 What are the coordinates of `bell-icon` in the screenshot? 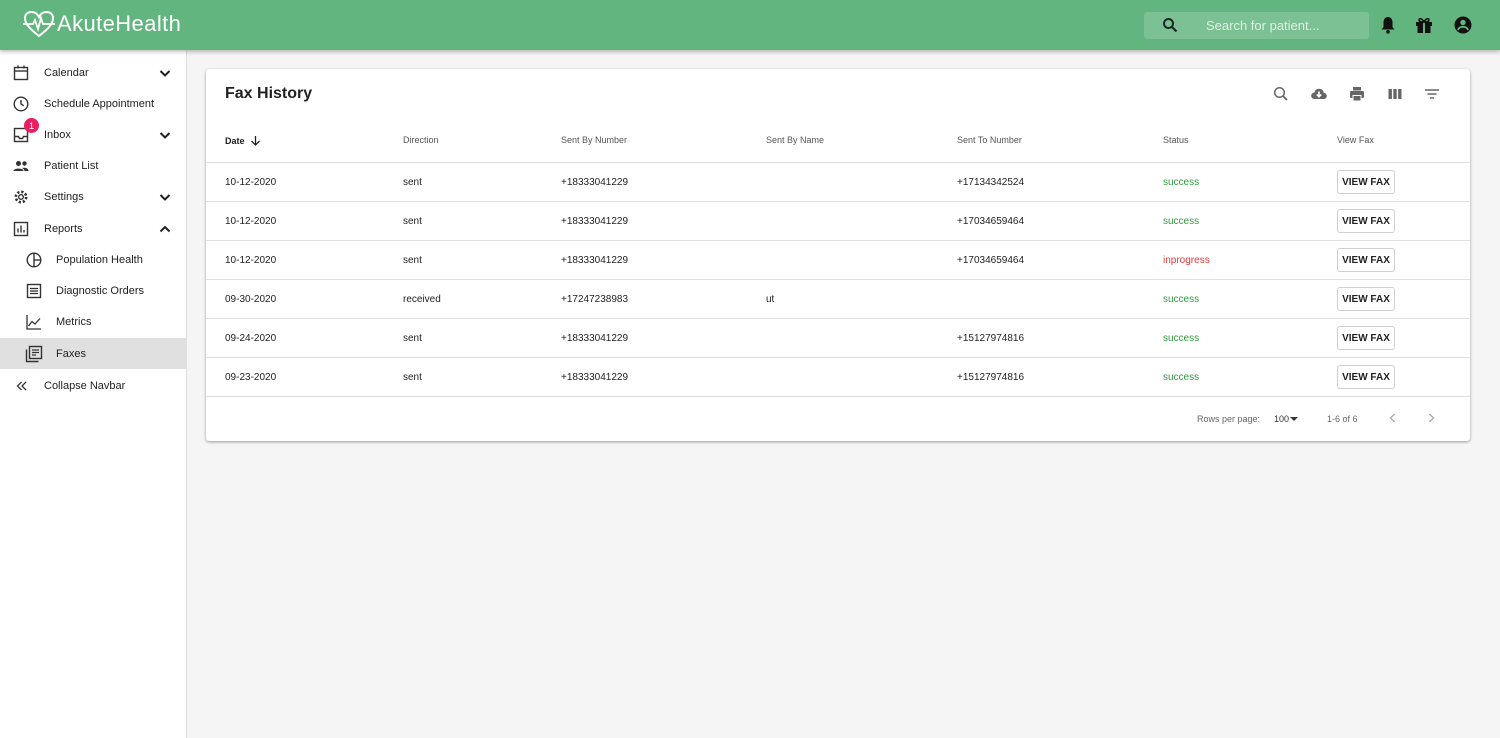 It's located at (1388, 25).